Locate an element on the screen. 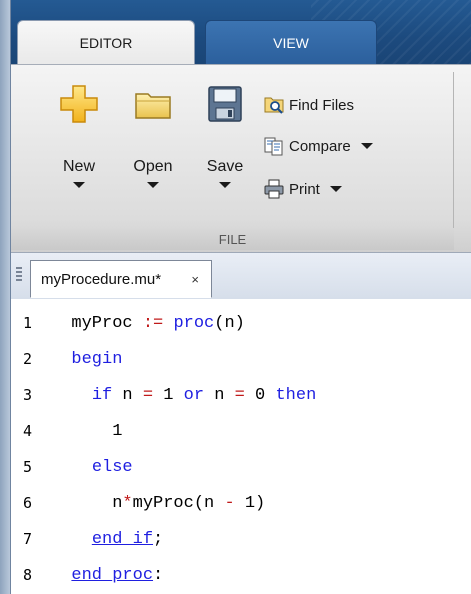  line-number: 4 is located at coordinates (28, 431).